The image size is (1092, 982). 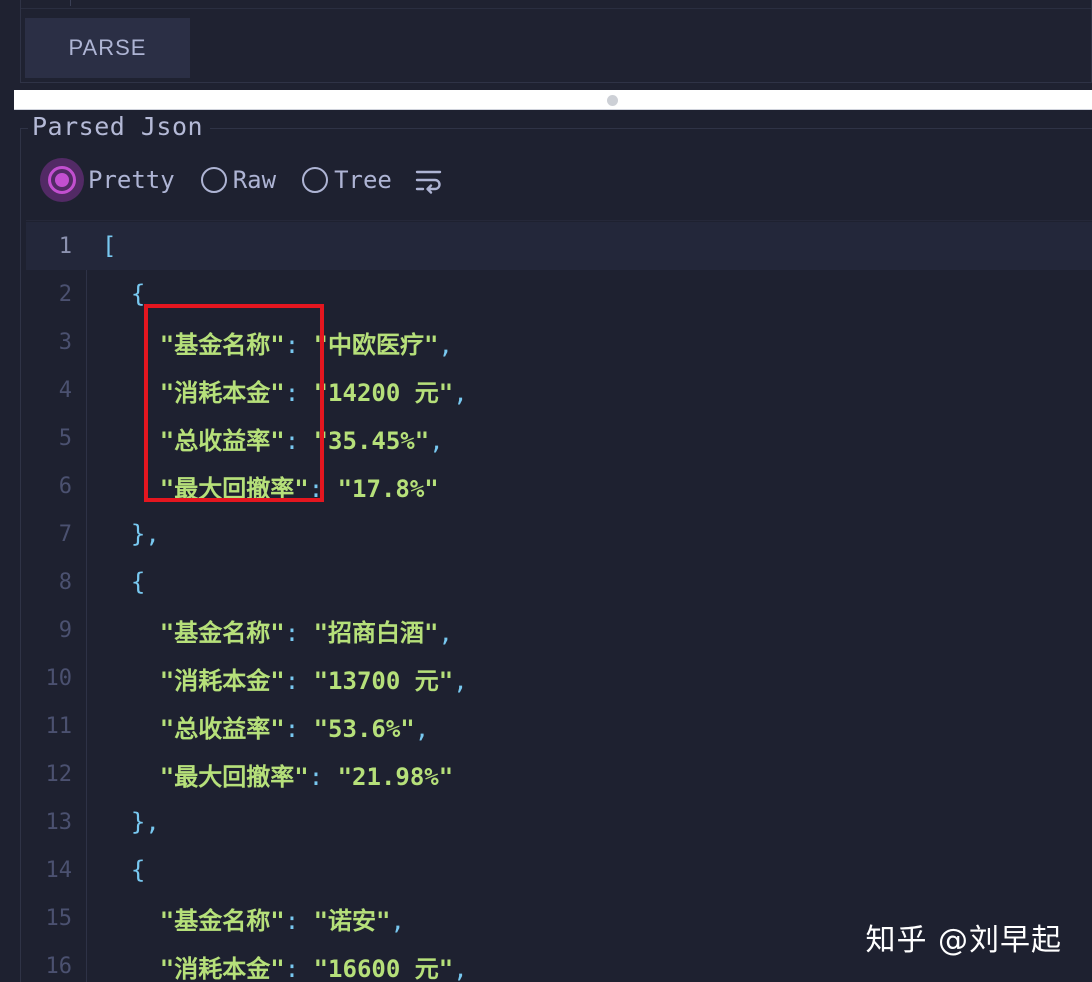 I want to click on radio-checked-icon, so click(x=62, y=180).